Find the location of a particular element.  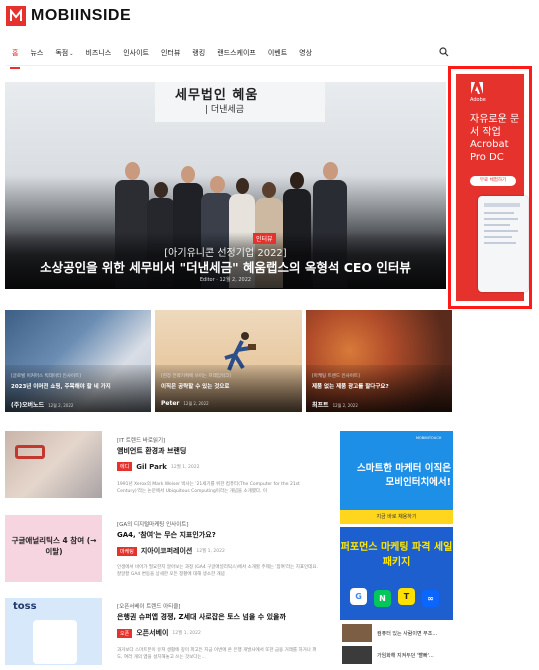

main-nav: 홈 뉴스 독점⌄ 비즈니스 인사이트 인터뷰 랭킹 랜드스케이프 이벤트 영상 is located at coordinates (162, 57).